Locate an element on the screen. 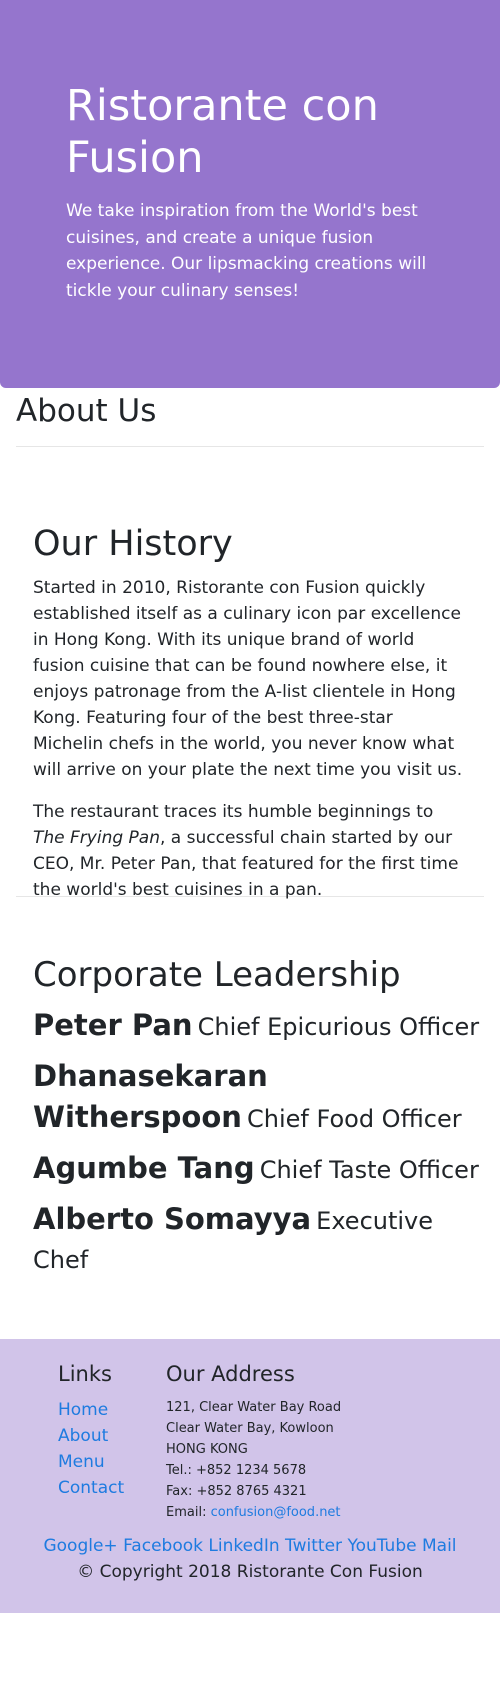 The height and width of the screenshot is (1683, 500). social-link-google-plus: Google+ is located at coordinates (80, 1546).